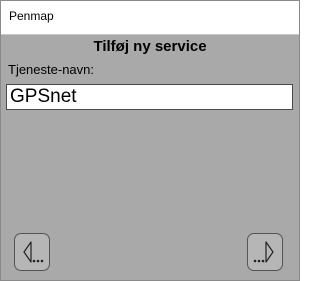 Image resolution: width=320 pixels, height=281 pixels. What do you see at coordinates (51, 69) in the screenshot?
I see `service-name-label: Tjeneste-navn:` at bounding box center [51, 69].